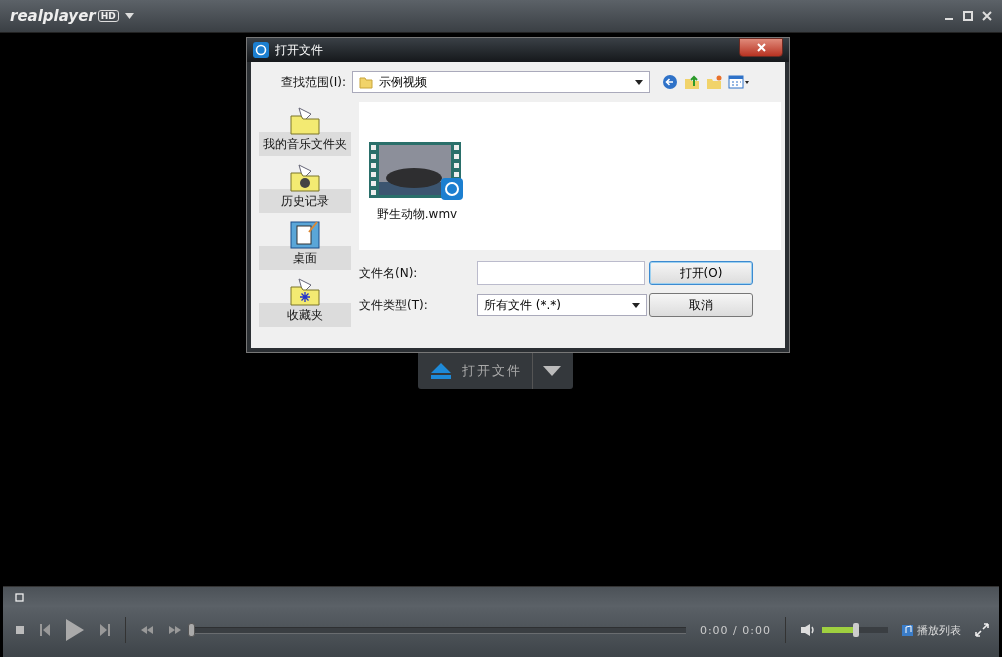  Describe the element at coordinates (713, 82) in the screenshot. I see `new-folder-icon` at that location.